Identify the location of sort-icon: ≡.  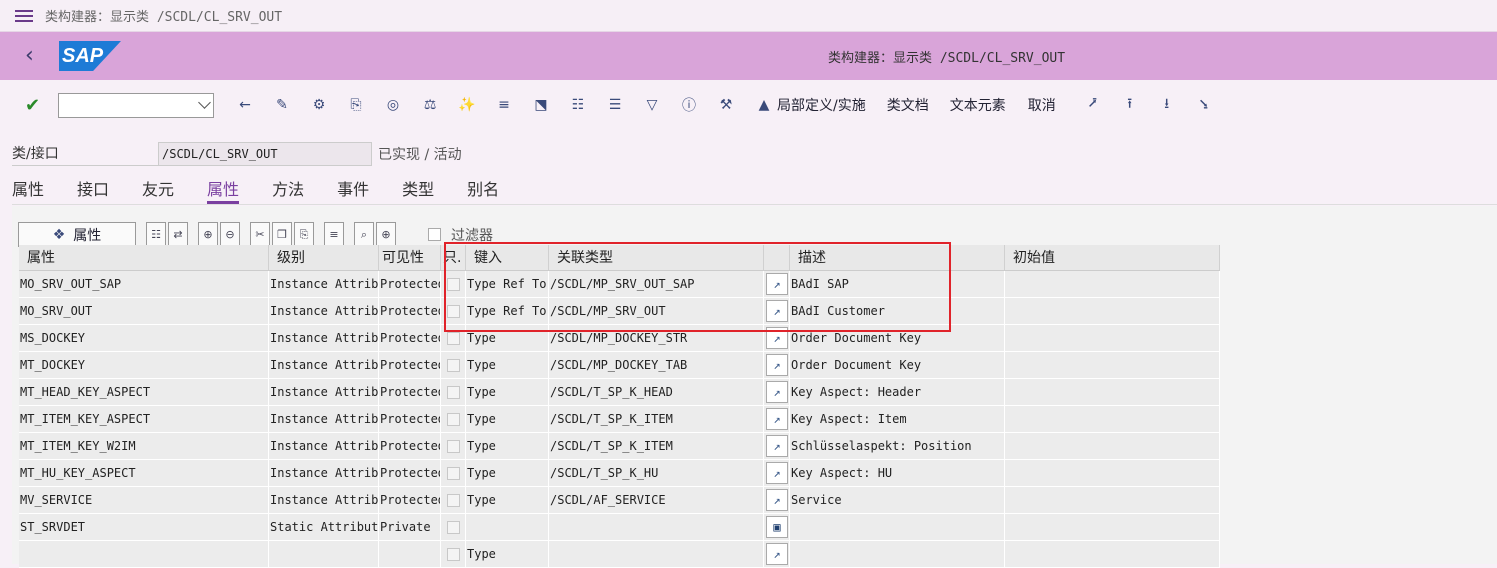
(334, 234).